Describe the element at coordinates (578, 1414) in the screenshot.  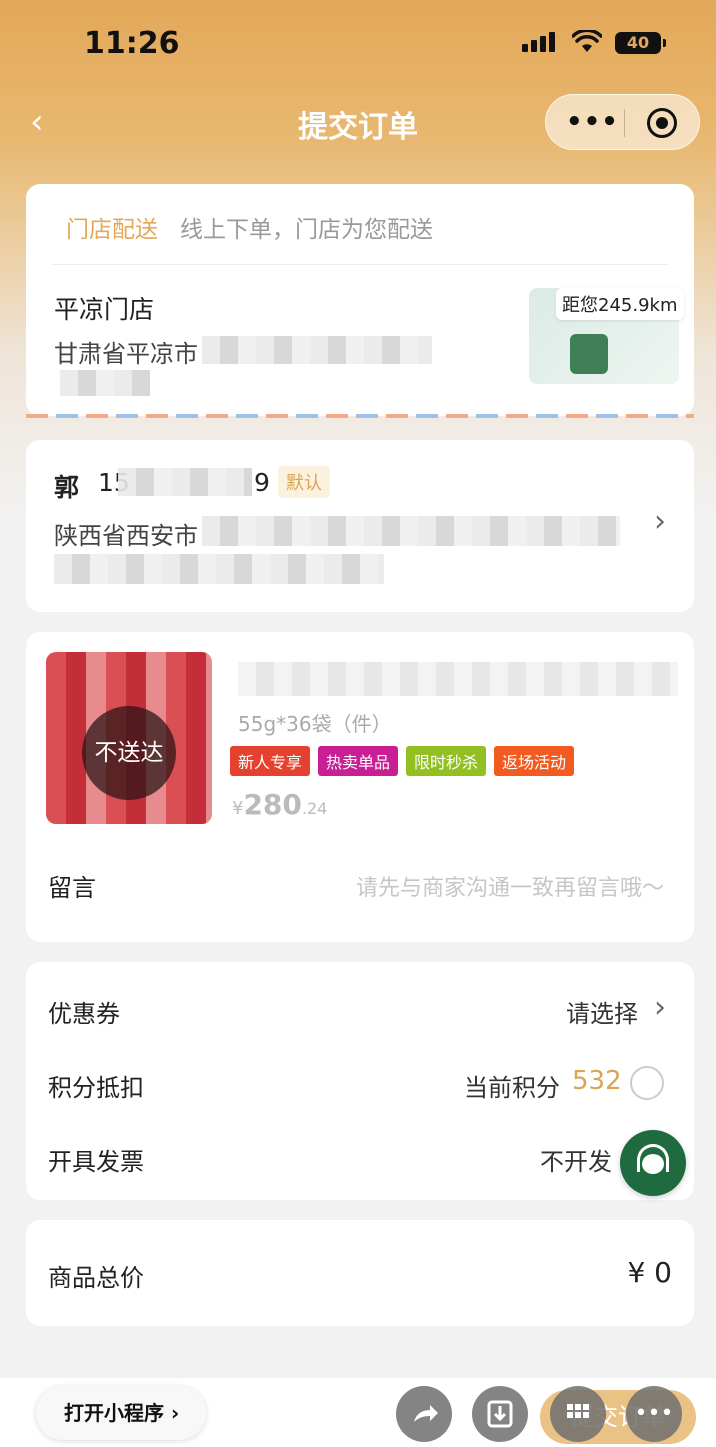
I see `grid-icon` at that location.